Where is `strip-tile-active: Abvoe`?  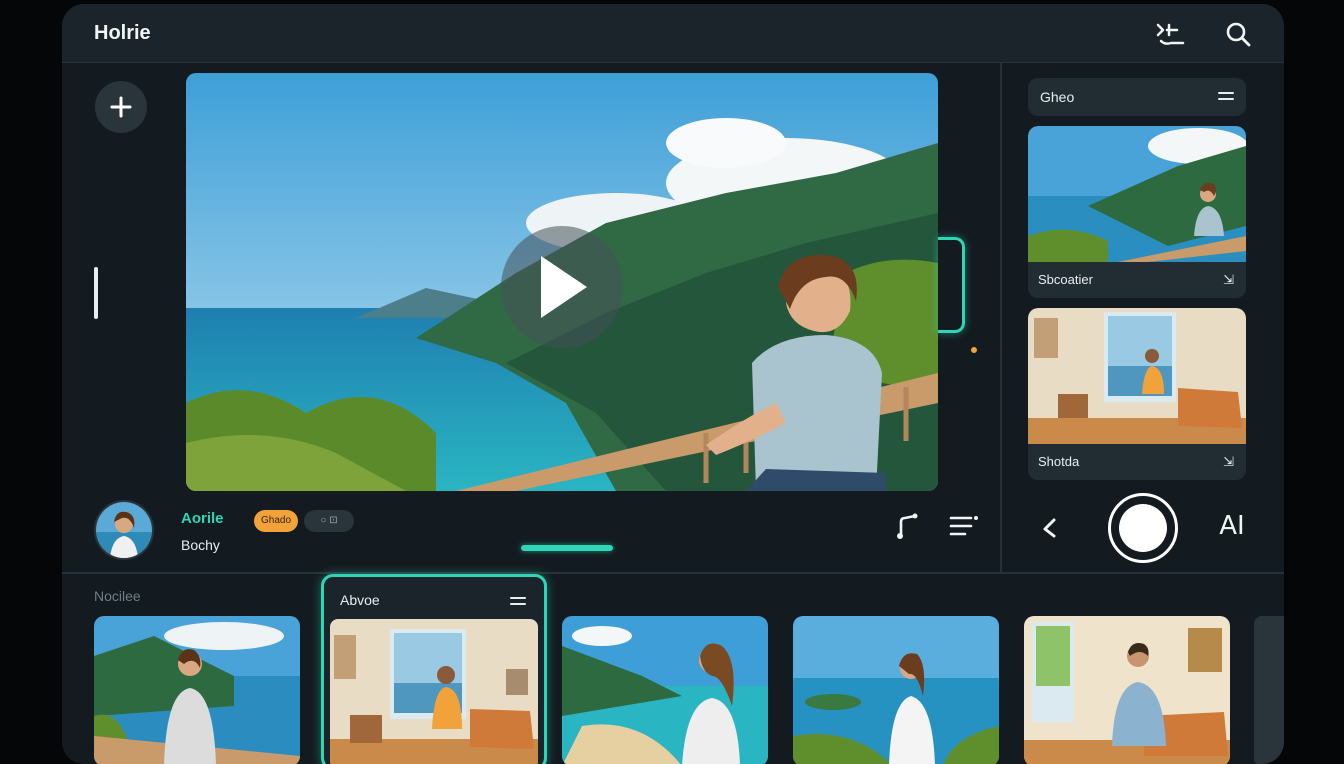 strip-tile-active: Abvoe is located at coordinates (434, 669).